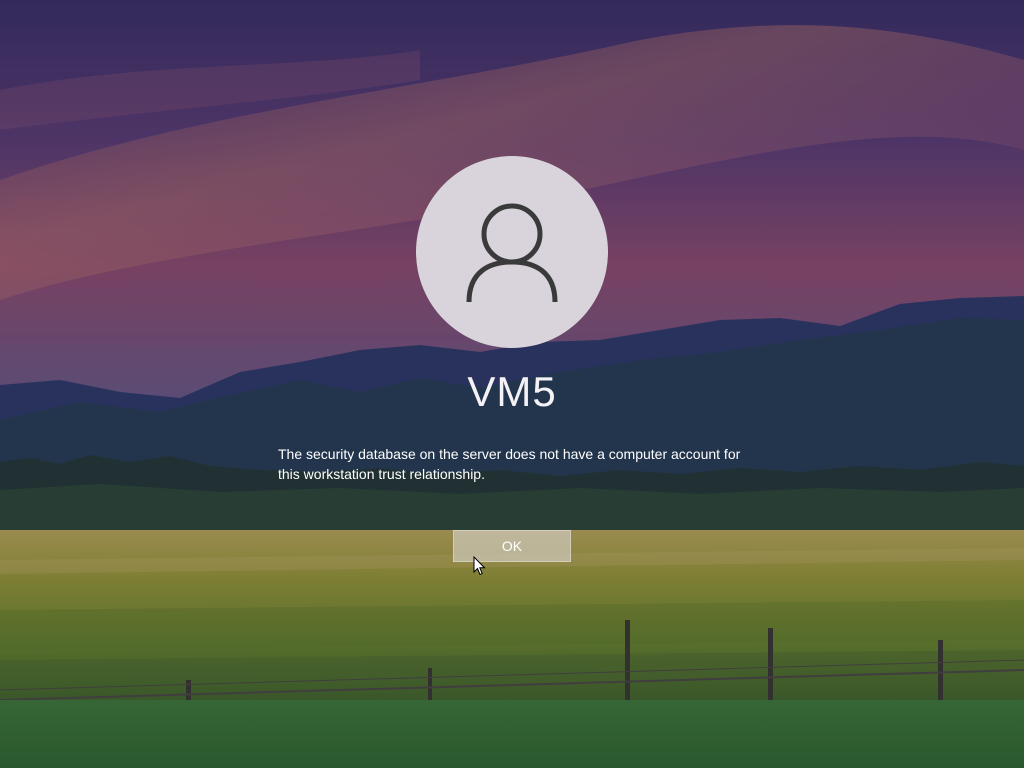  I want to click on user-icon, so click(512, 253).